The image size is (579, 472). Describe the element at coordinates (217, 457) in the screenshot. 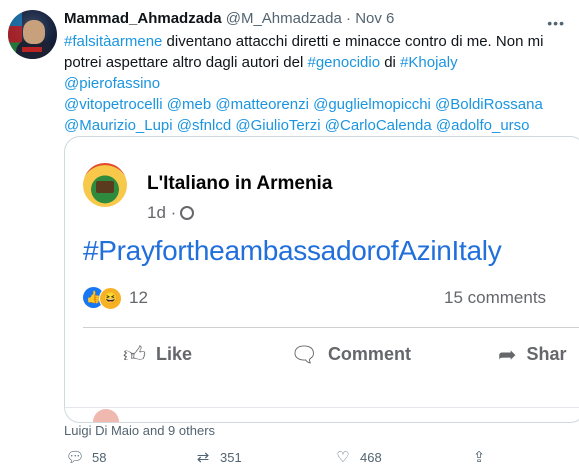

I see `retweet-button: ⇄ 351` at that location.